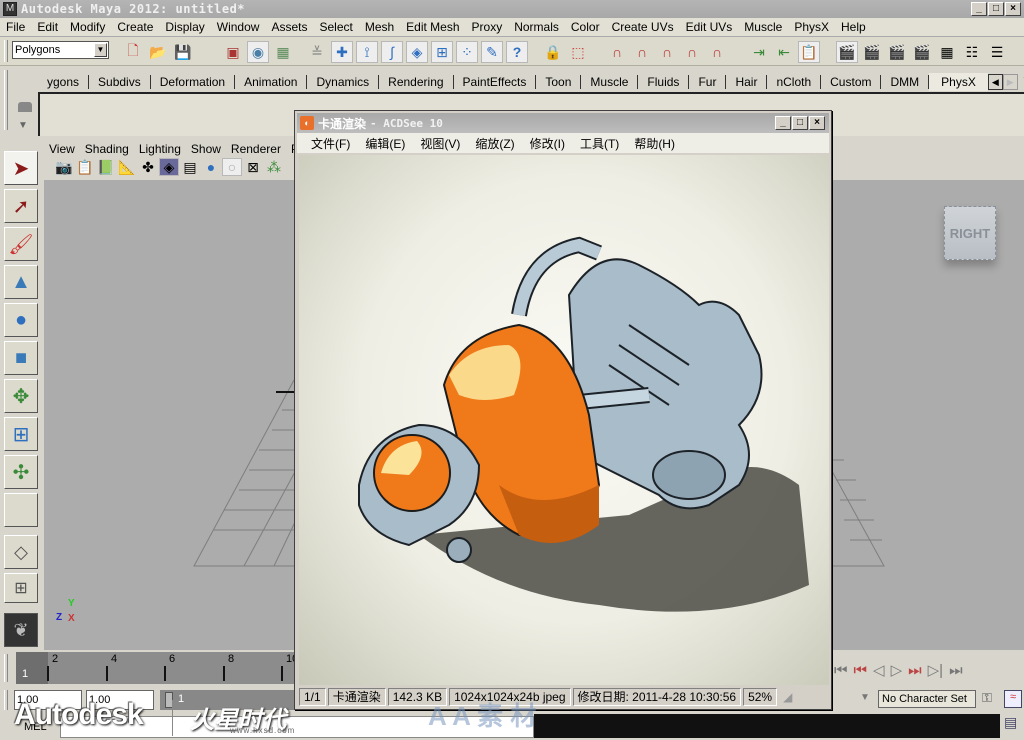 This screenshot has width=1024, height=740. What do you see at coordinates (956, 670) in the screenshot?
I see `go-to-end-icon: ⏭` at bounding box center [956, 670].